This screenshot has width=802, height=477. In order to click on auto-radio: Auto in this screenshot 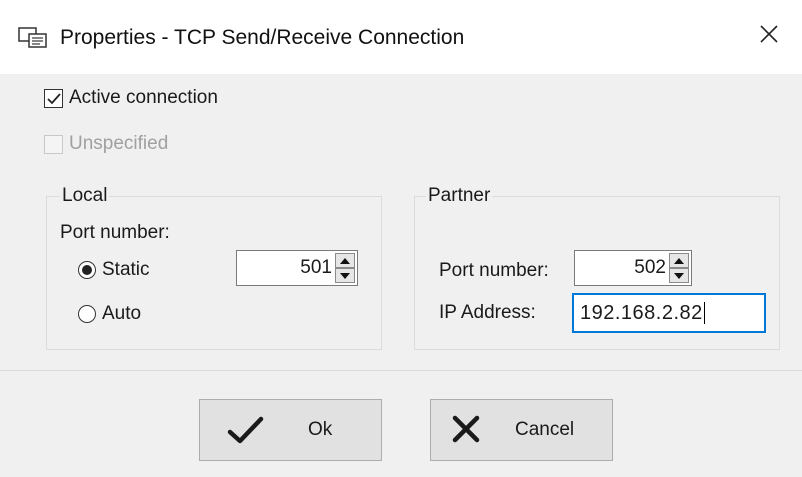, I will do `click(109, 314)`.